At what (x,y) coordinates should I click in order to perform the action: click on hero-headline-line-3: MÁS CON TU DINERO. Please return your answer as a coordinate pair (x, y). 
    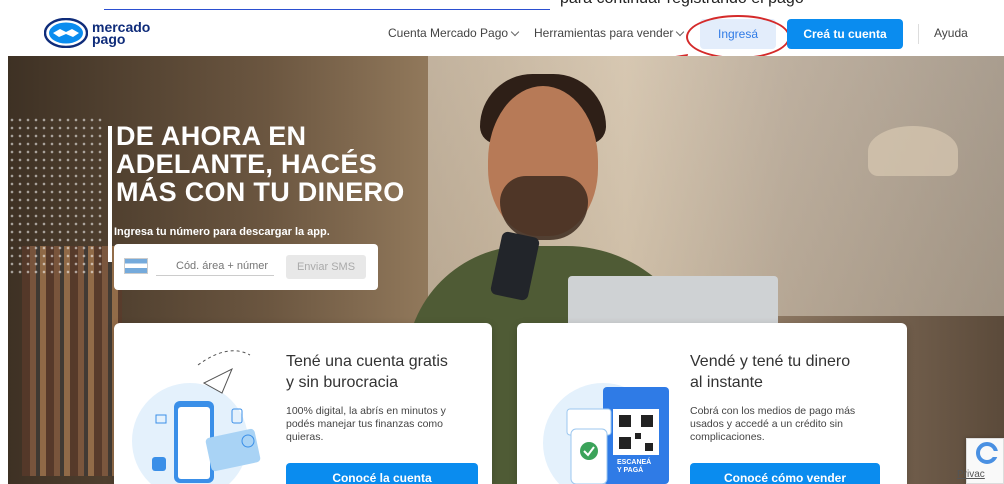
    Looking at the image, I should click on (260, 192).